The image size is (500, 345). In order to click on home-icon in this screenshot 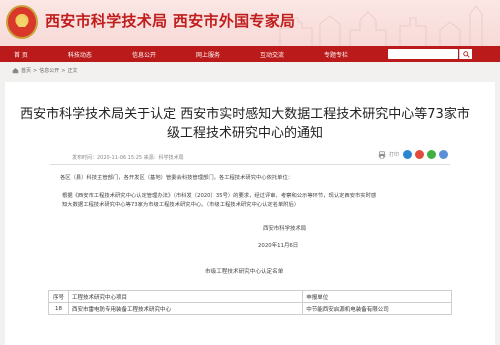, I will do `click(15, 71)`.